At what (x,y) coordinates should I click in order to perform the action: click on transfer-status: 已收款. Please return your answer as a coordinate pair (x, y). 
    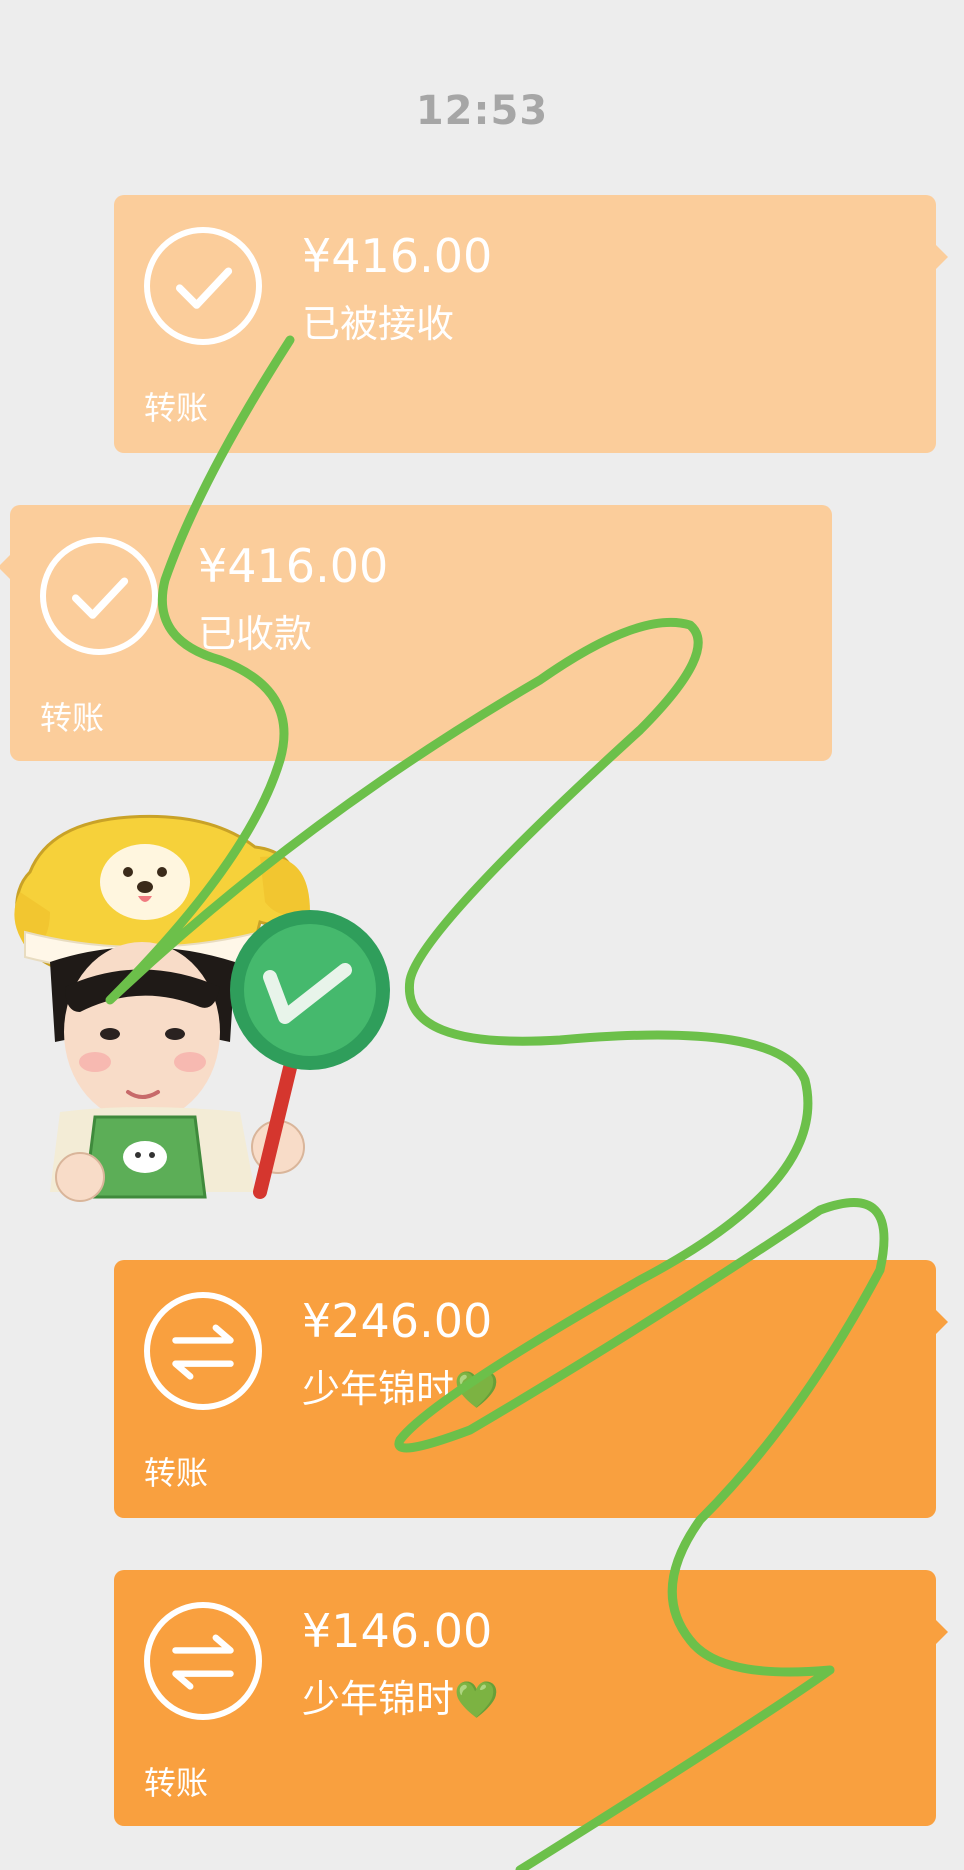
    Looking at the image, I should click on (255, 634).